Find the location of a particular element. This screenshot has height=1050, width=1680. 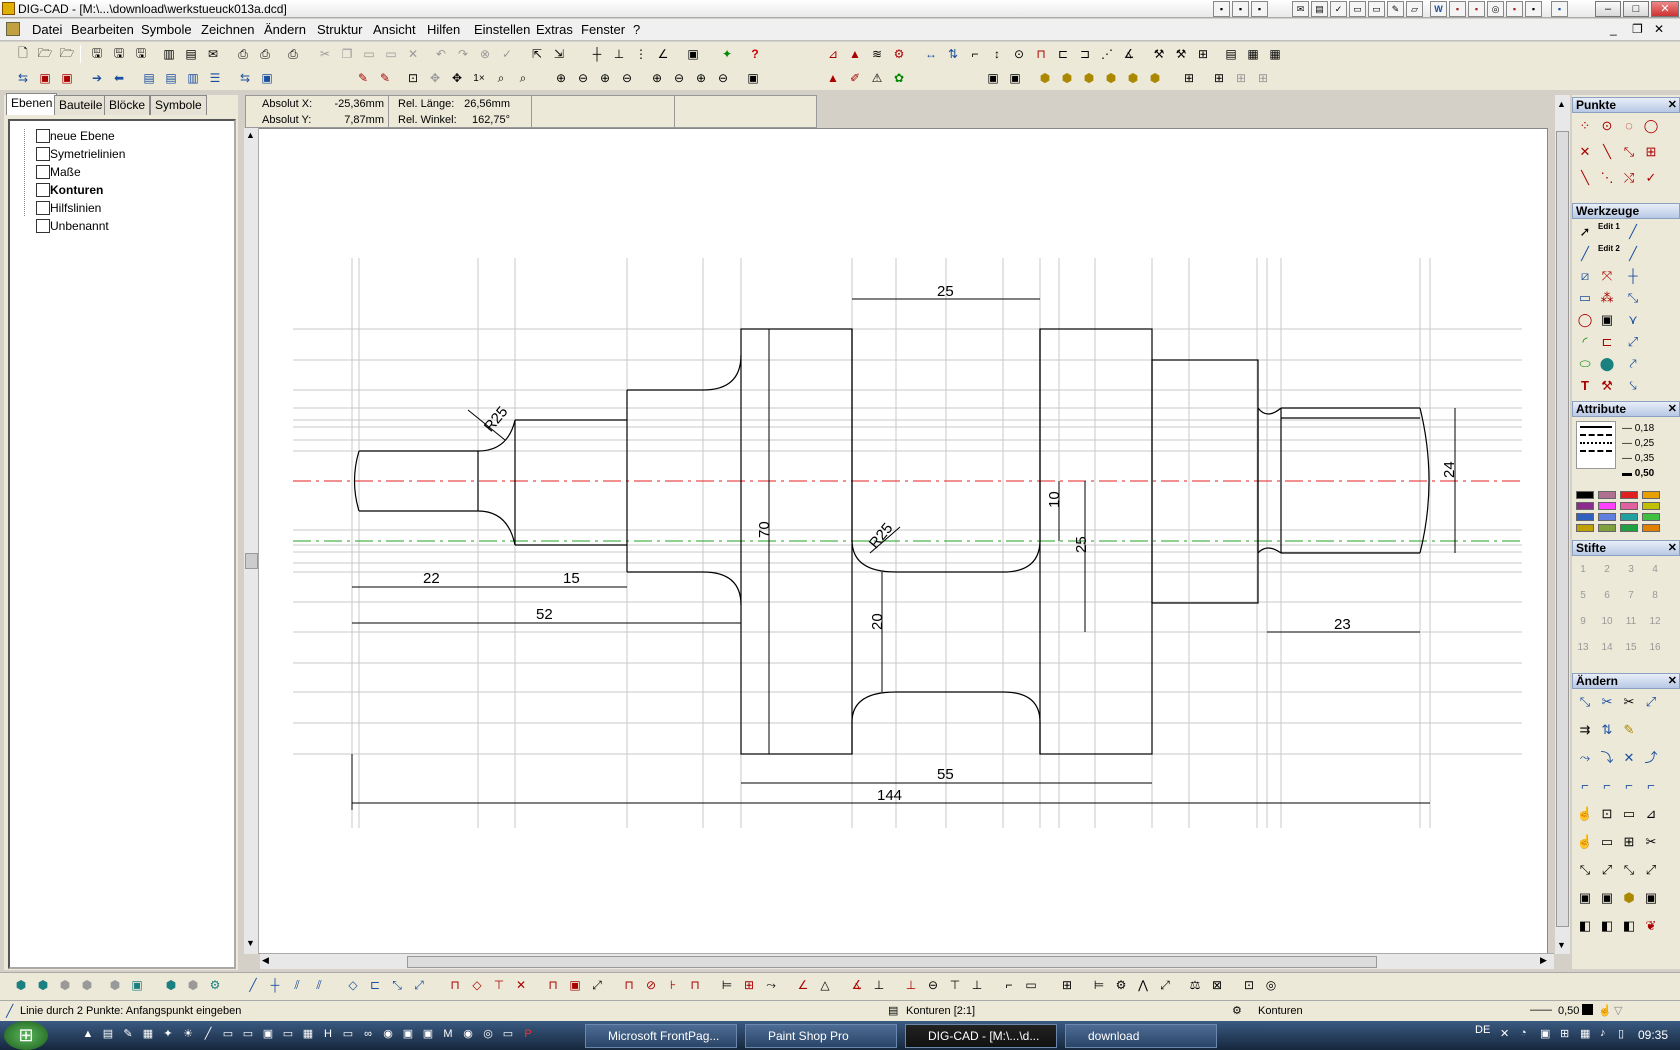

dim-tool-icon: ⊖ is located at coordinates (933, 985).